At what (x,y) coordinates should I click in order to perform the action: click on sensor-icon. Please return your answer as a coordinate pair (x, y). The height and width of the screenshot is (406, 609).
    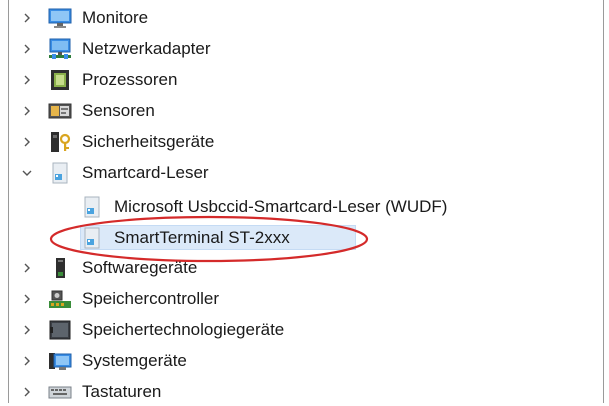
    Looking at the image, I should click on (60, 111).